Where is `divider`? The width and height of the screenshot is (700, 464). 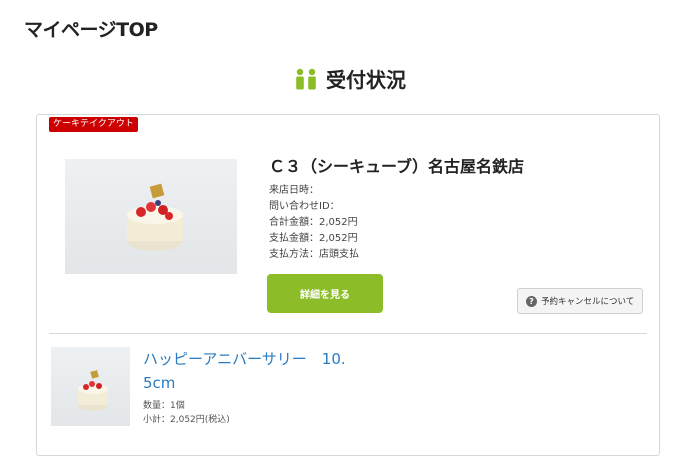 divider is located at coordinates (348, 333).